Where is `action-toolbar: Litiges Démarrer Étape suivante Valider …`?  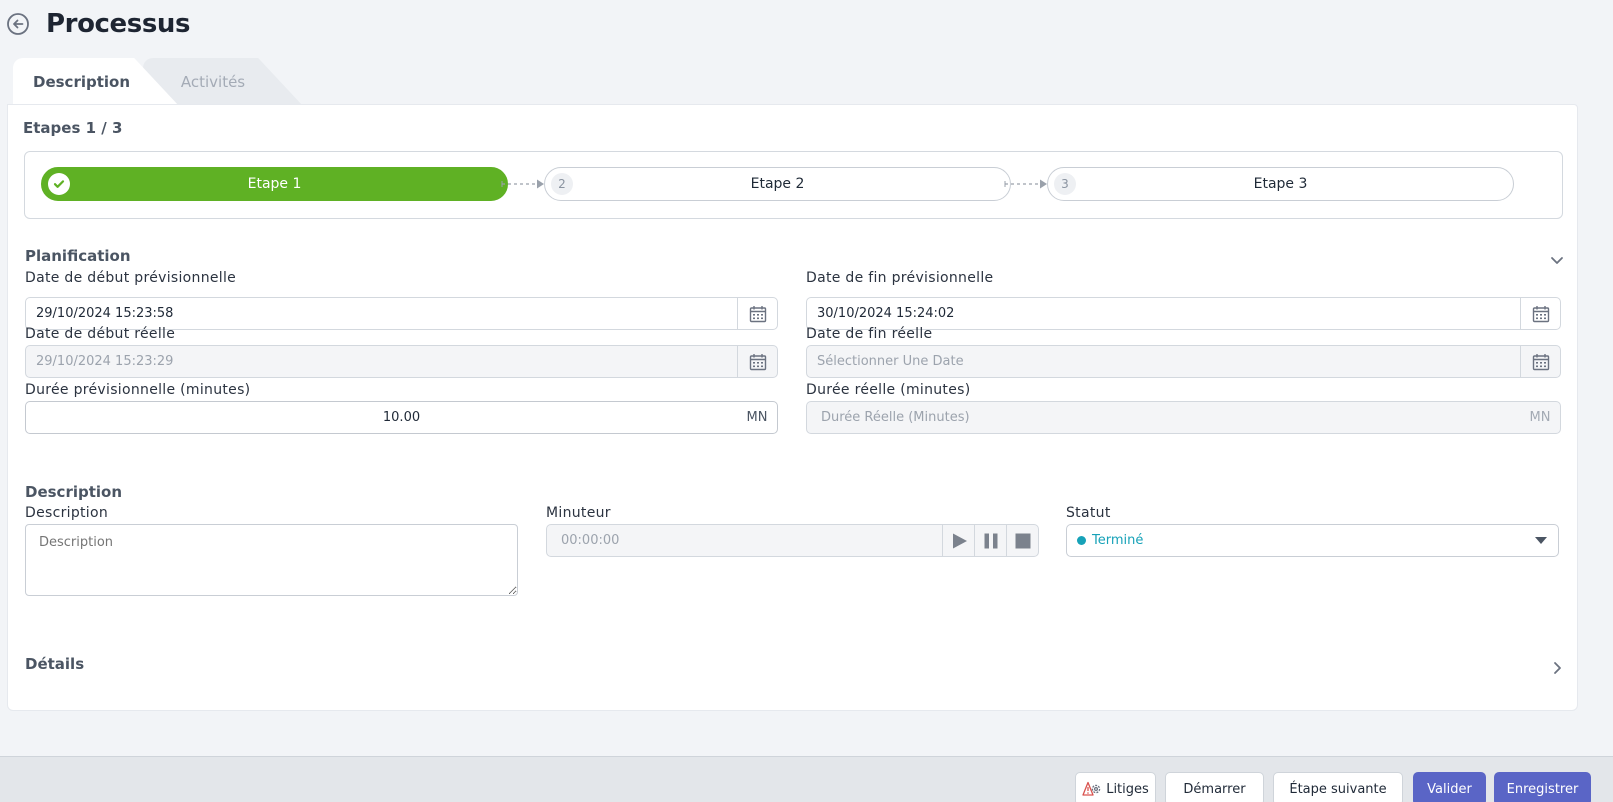
action-toolbar: Litiges Démarrer Étape suivante Valider … is located at coordinates (806, 779).